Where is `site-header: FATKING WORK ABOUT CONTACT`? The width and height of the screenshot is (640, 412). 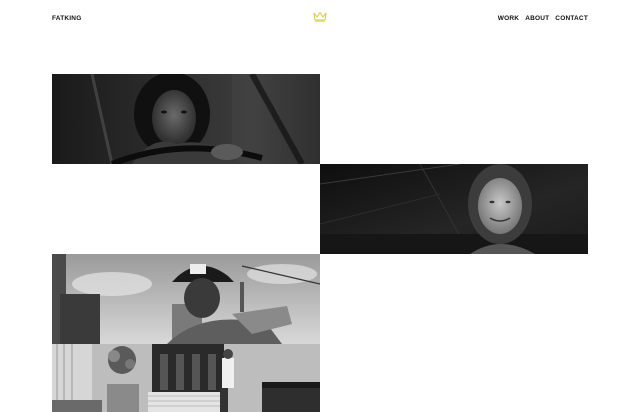
site-header: FATKING WORK ABOUT CONTACT is located at coordinates (320, 20).